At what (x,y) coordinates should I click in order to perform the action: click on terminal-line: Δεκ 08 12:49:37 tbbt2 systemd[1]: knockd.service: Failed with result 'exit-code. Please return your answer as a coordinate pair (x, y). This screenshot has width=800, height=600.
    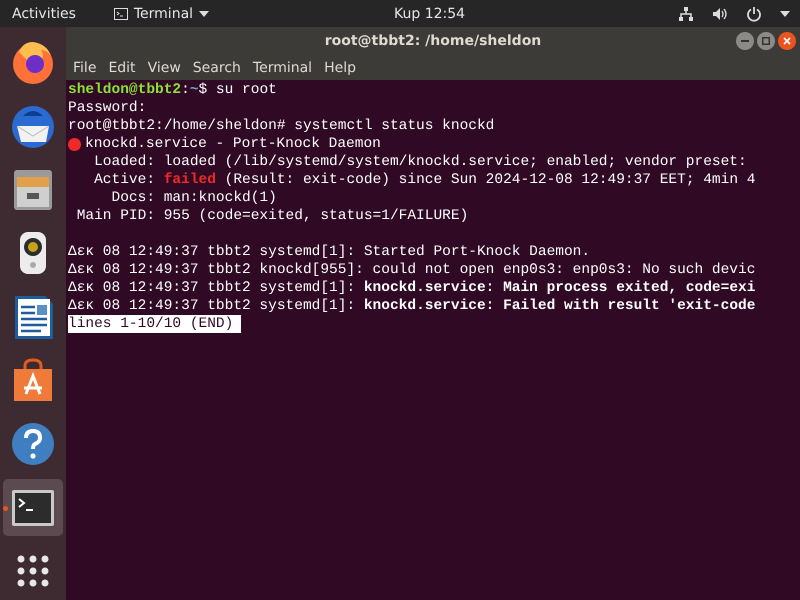
    Looking at the image, I should click on (412, 306).